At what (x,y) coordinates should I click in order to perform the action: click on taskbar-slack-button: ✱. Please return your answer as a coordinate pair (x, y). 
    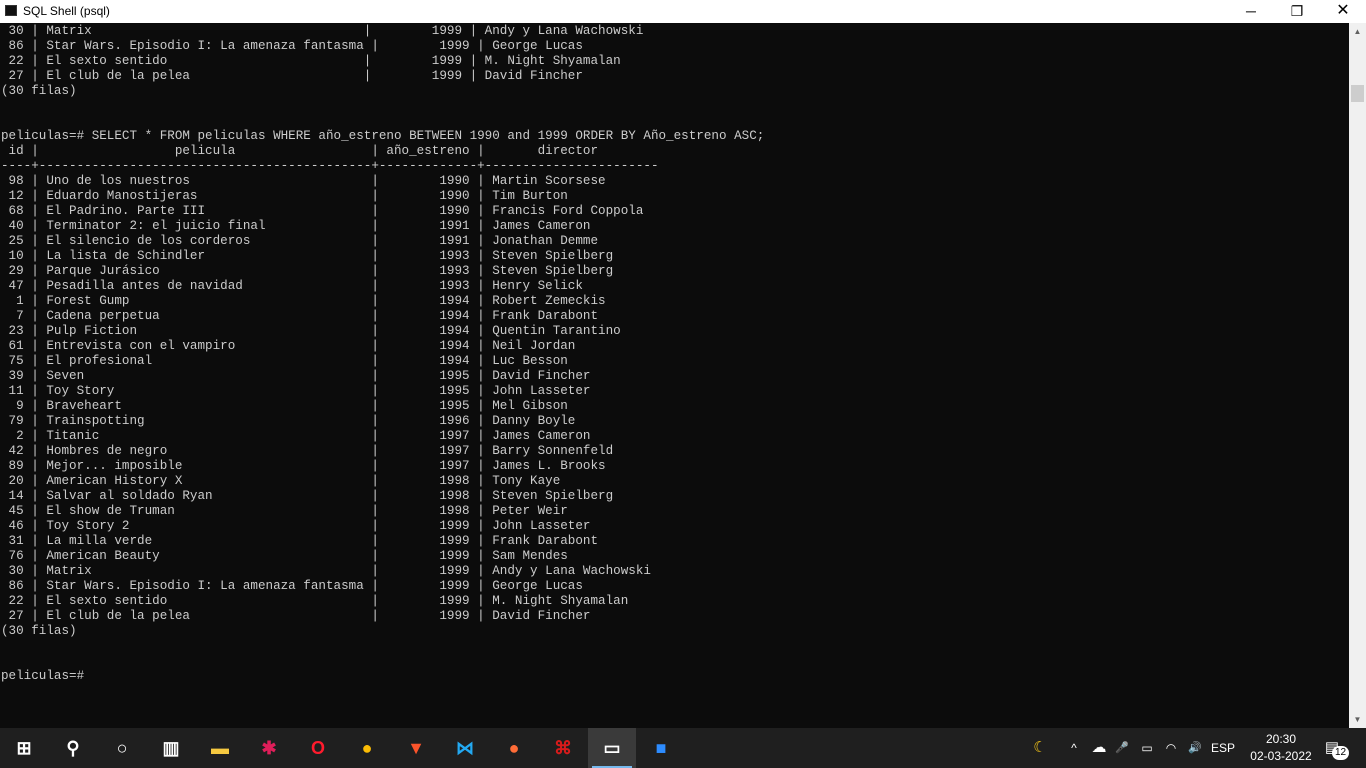
    Looking at the image, I should click on (269, 748).